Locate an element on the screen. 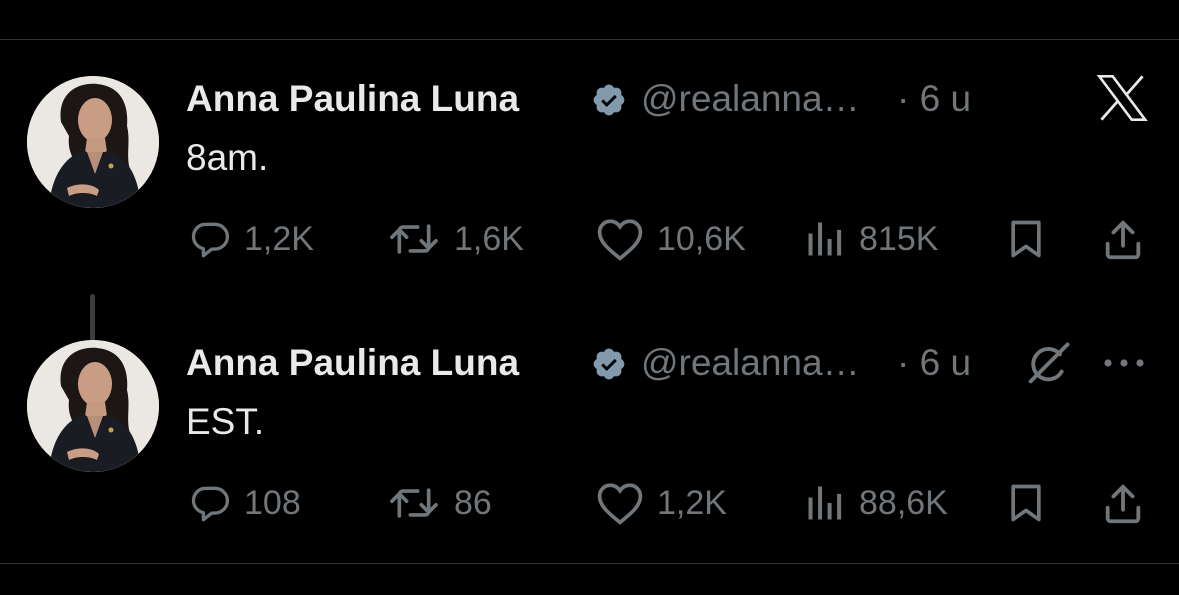 This screenshot has width=1179, height=595. action-bar: 108 86 1,2K 88,6K is located at coordinates (589, 503).